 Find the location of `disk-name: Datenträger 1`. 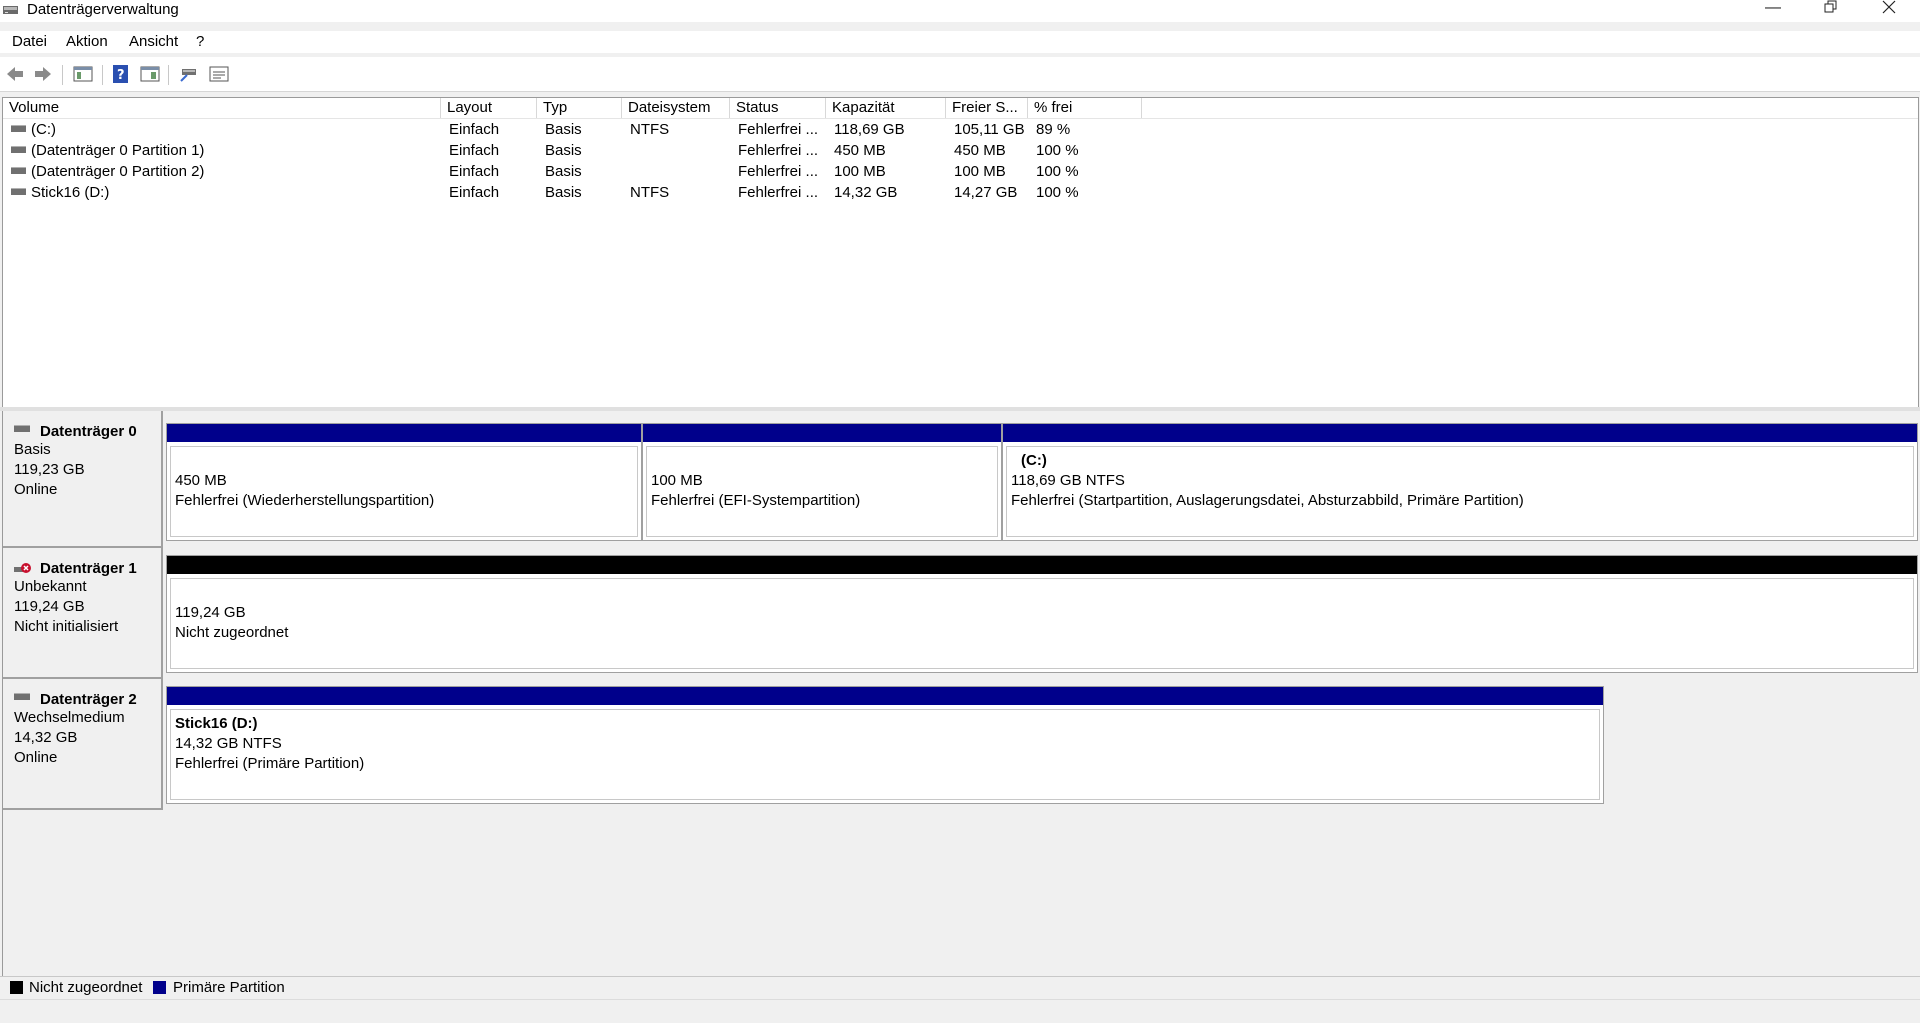

disk-name: Datenträger 1 is located at coordinates (88, 568).